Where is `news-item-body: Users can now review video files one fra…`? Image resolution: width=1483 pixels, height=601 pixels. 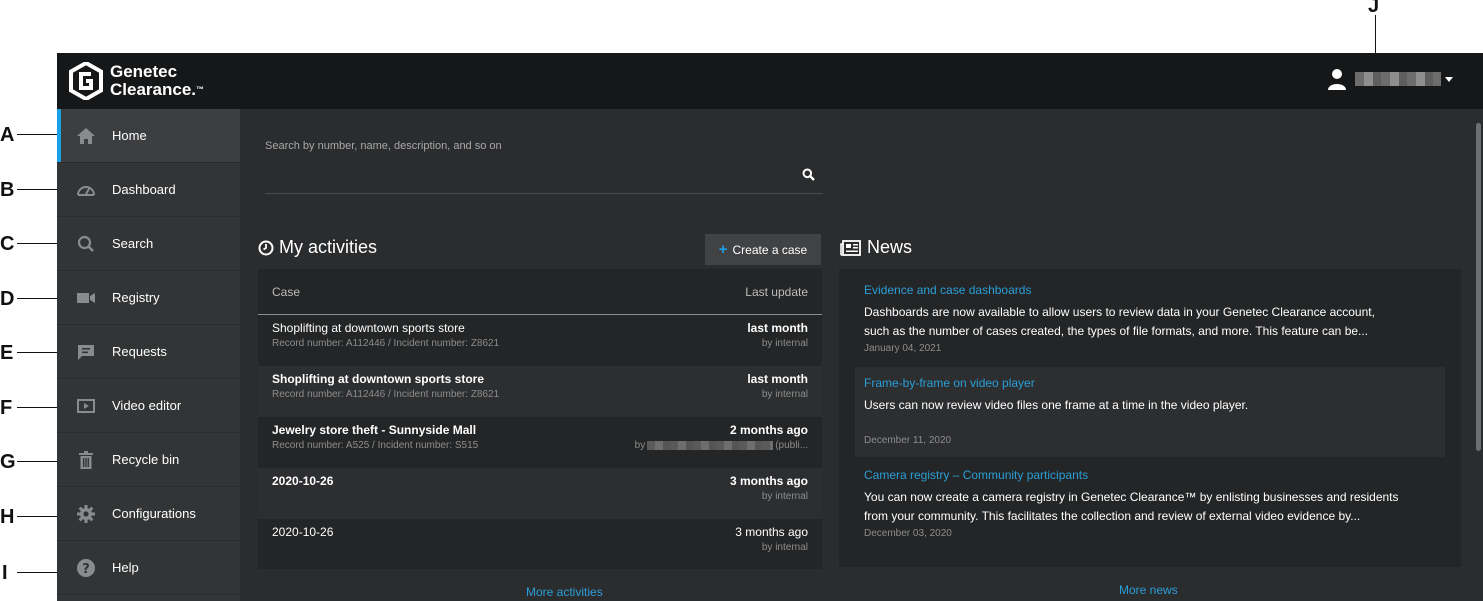
news-item-body: Users can now review video files one fra… is located at coordinates (1142, 405).